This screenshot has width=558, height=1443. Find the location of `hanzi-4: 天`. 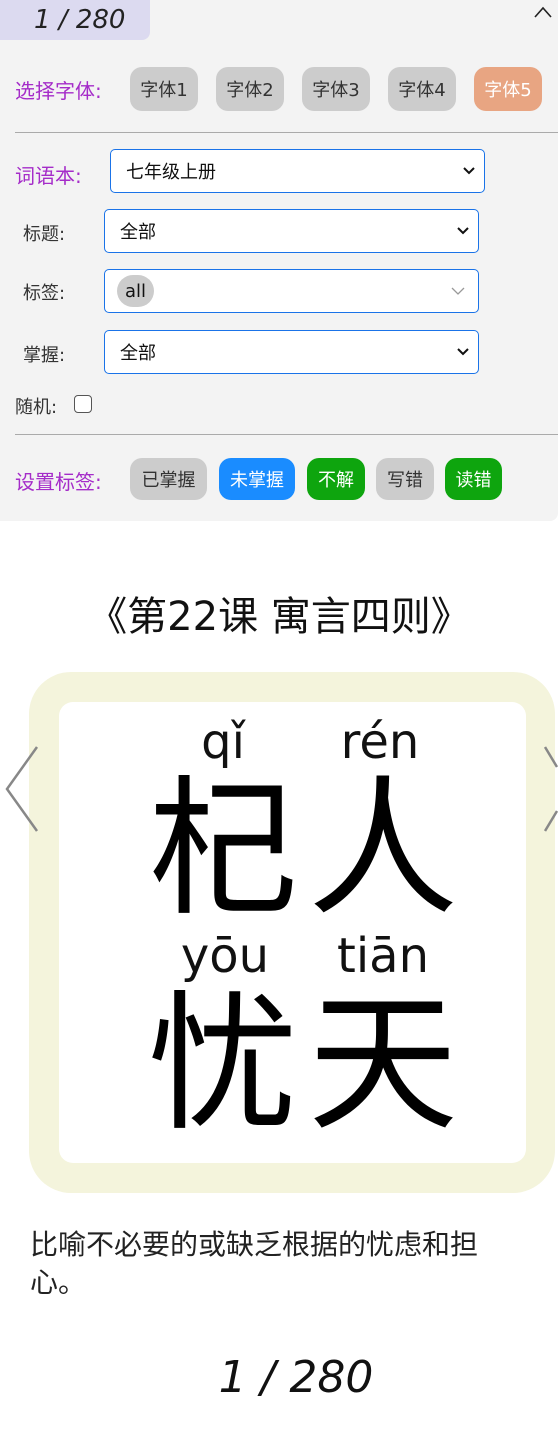

hanzi-4: 天 is located at coordinates (382, 1065).